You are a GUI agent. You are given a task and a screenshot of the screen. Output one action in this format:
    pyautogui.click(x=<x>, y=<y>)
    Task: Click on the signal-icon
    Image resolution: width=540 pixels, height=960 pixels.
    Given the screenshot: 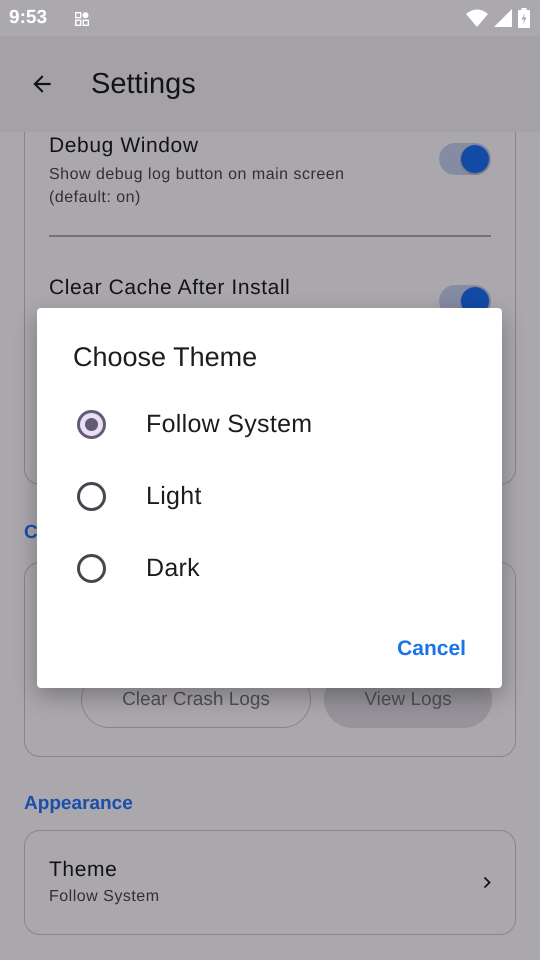 What is the action you would take?
    pyautogui.click(x=503, y=18)
    